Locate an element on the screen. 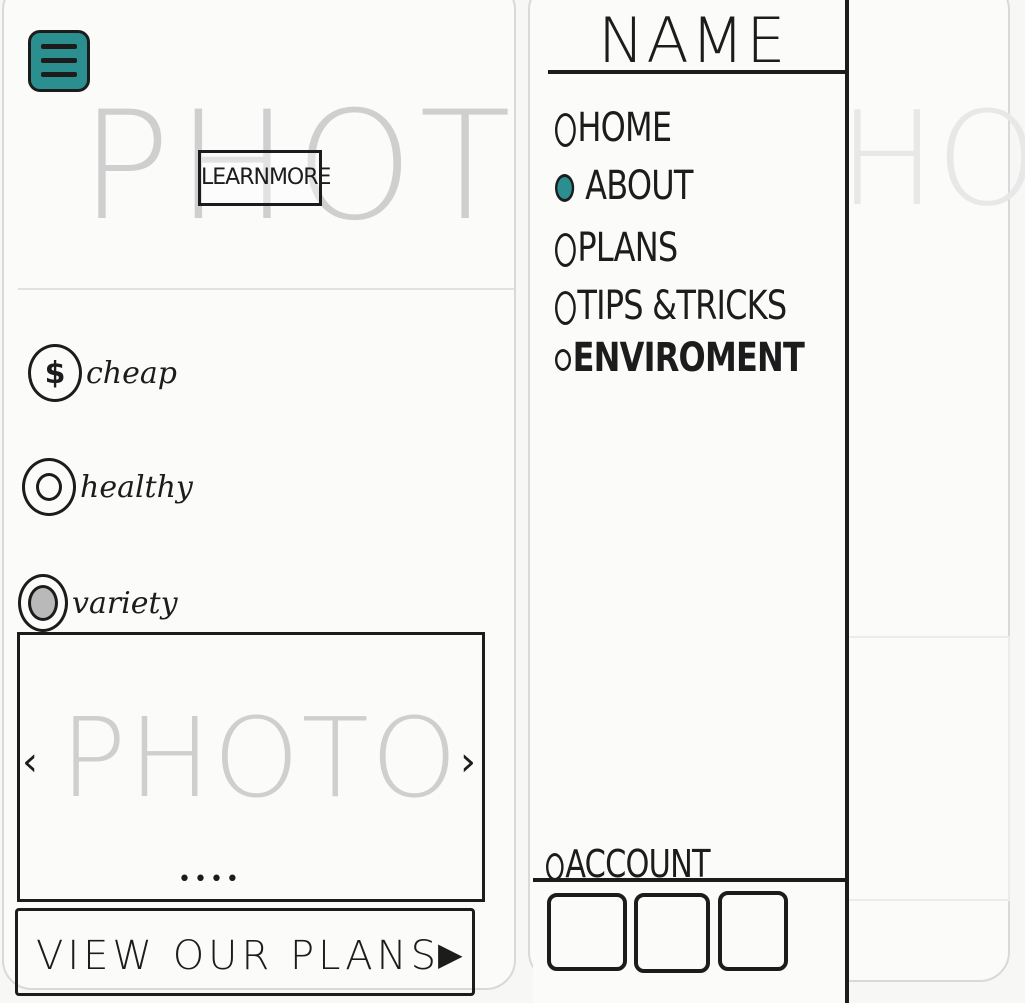  view-plans-button: VIEW OUR PLANS- ▶ is located at coordinates (245, 952).